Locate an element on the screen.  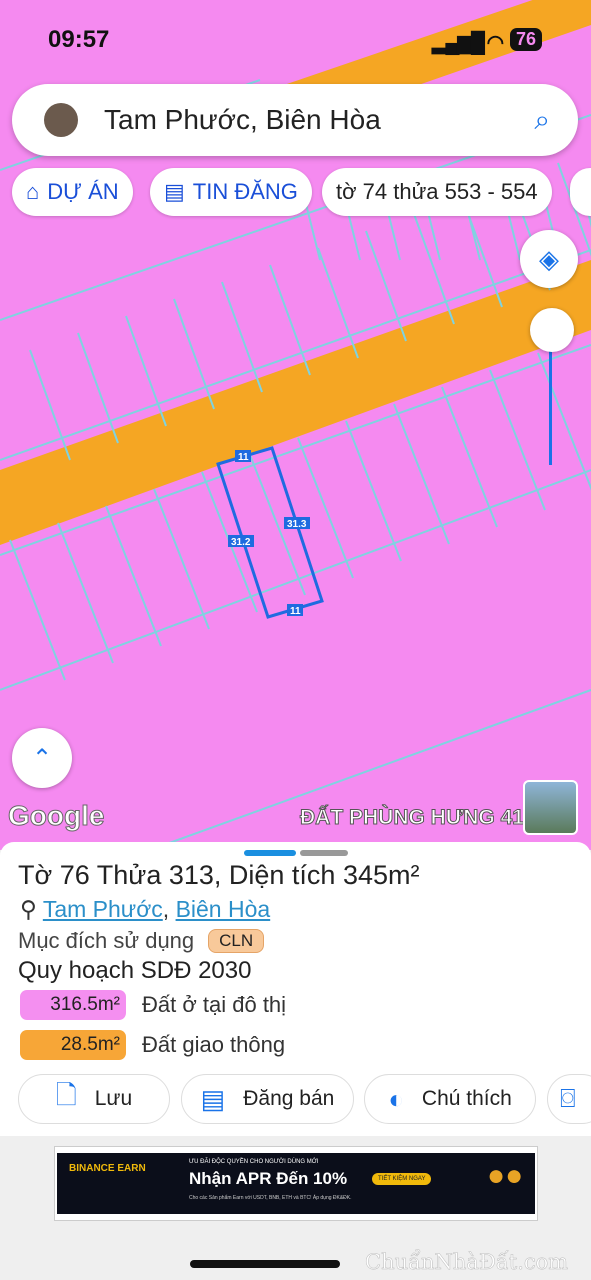
file-add-icon: 🗋 is located at coordinates (66, 1095).